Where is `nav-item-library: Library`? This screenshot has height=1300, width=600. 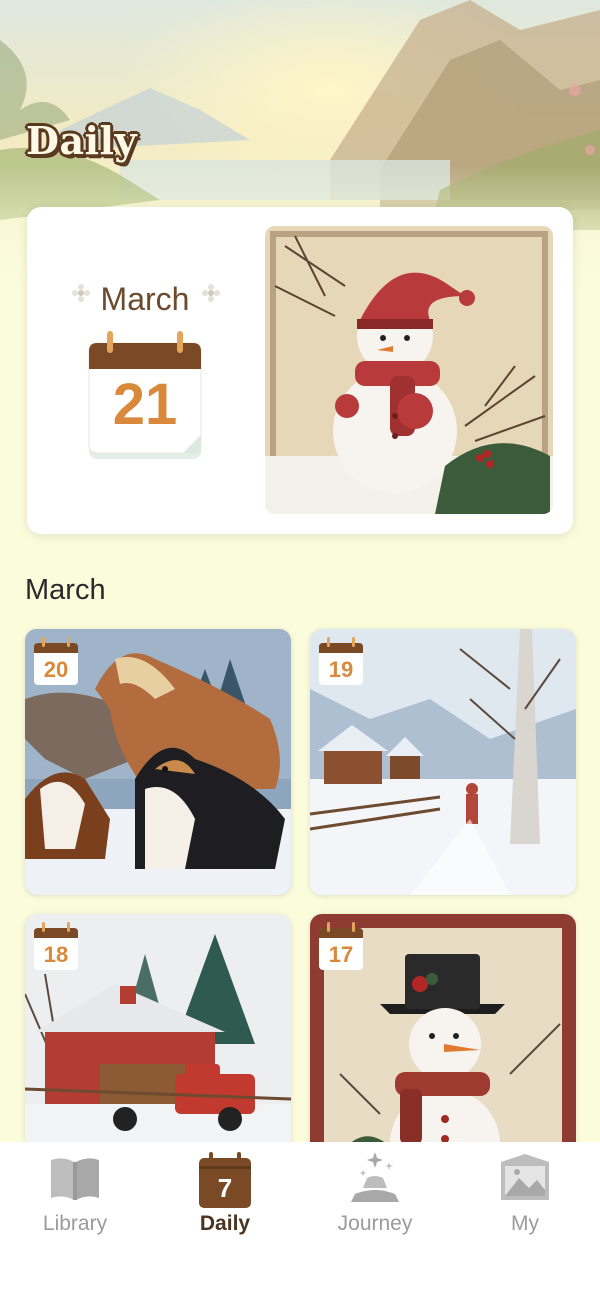
nav-item-library: Library is located at coordinates (75, 1202).